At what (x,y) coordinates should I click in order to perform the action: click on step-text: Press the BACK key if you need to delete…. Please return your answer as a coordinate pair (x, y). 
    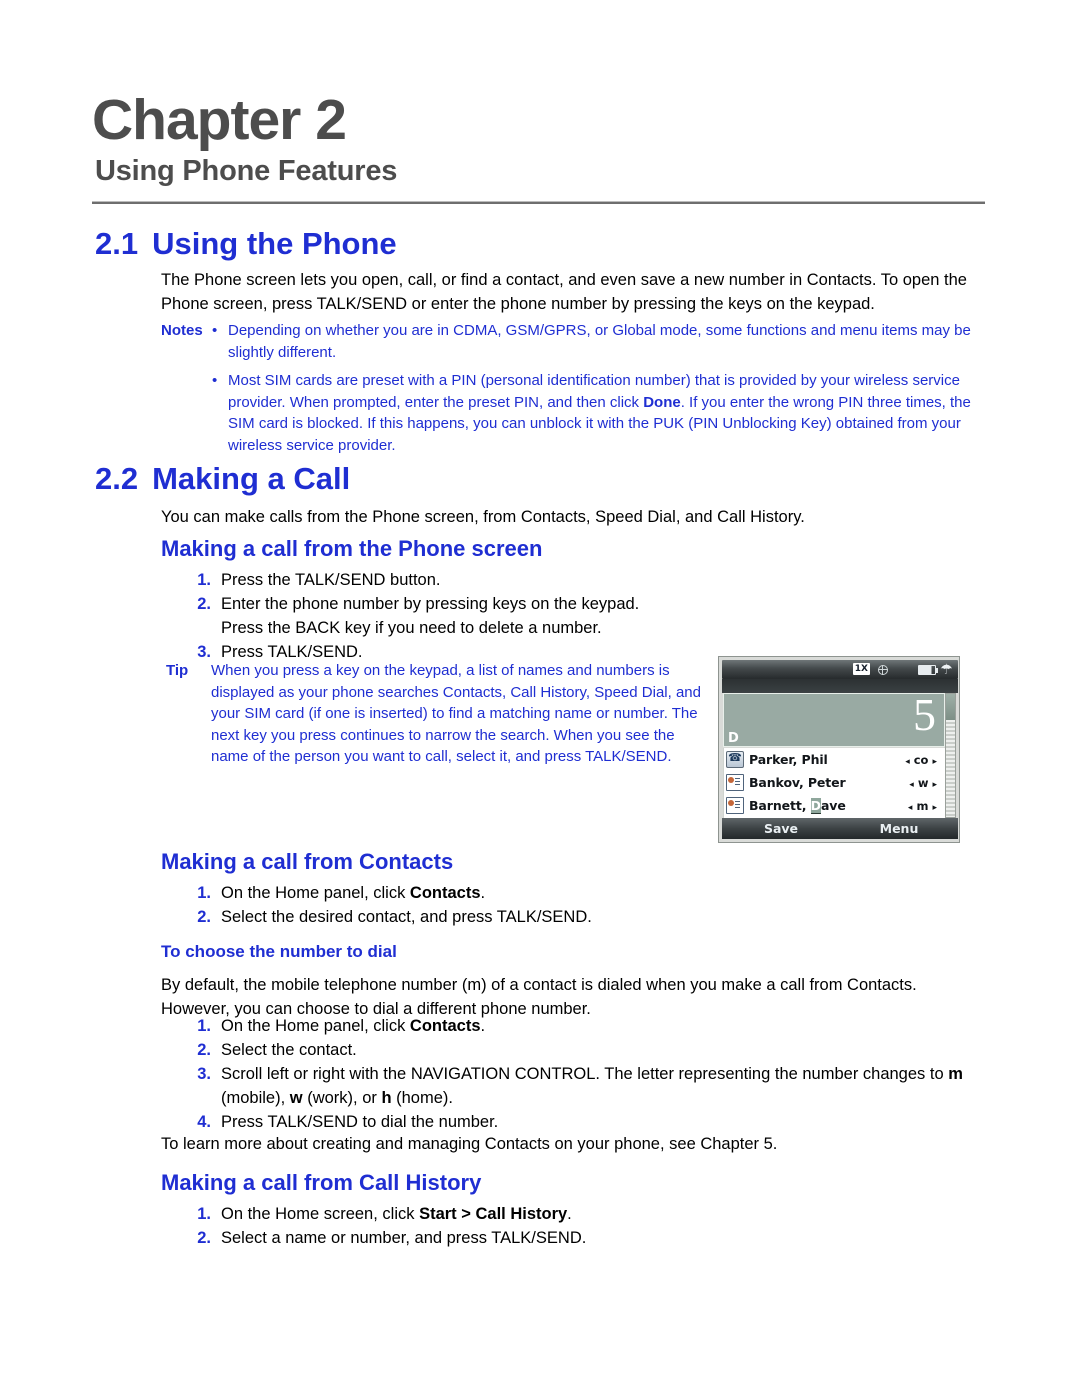
    Looking at the image, I should click on (411, 628).